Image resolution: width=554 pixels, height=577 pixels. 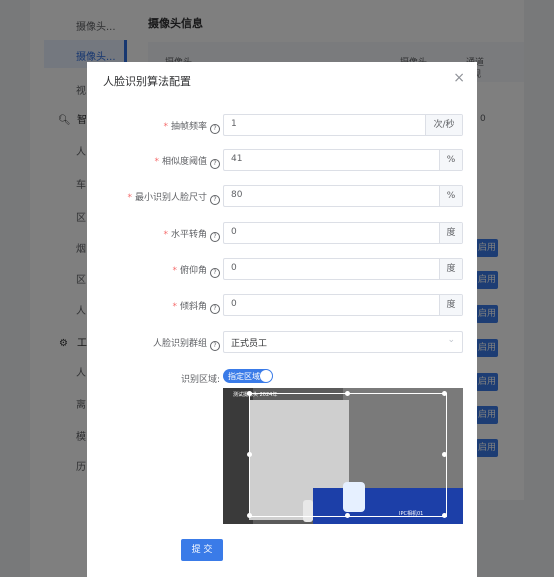 I want to click on min-face-unit: %, so click(x=450, y=196).